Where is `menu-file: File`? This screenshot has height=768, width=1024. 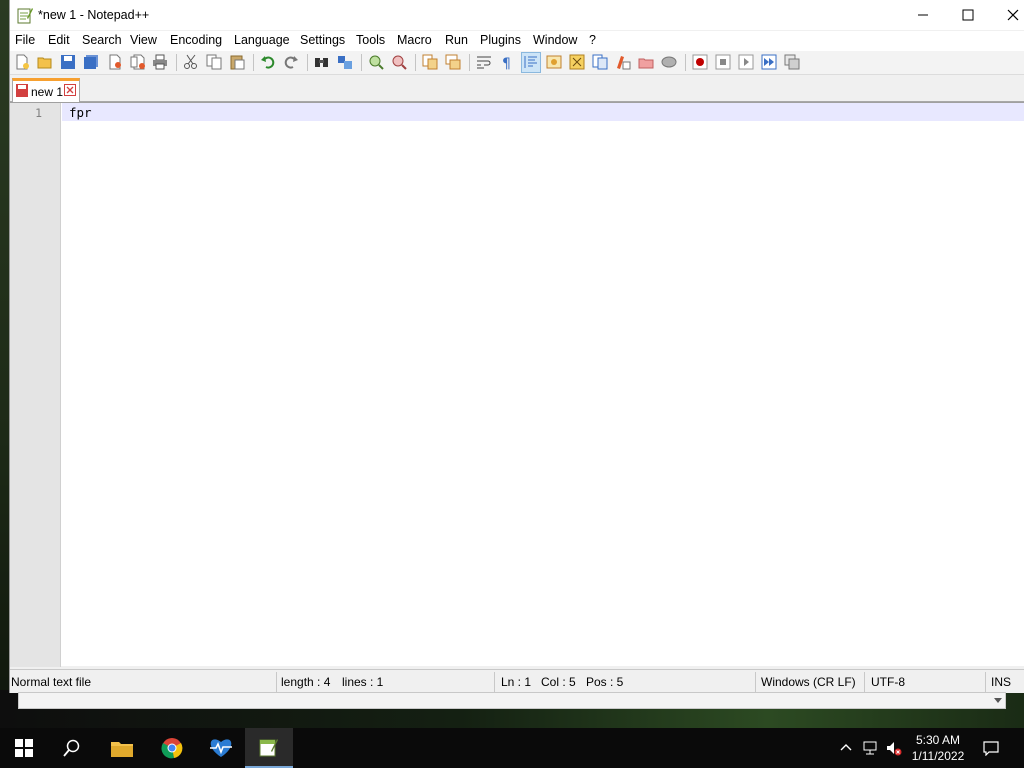 menu-file: File is located at coordinates (25, 40).